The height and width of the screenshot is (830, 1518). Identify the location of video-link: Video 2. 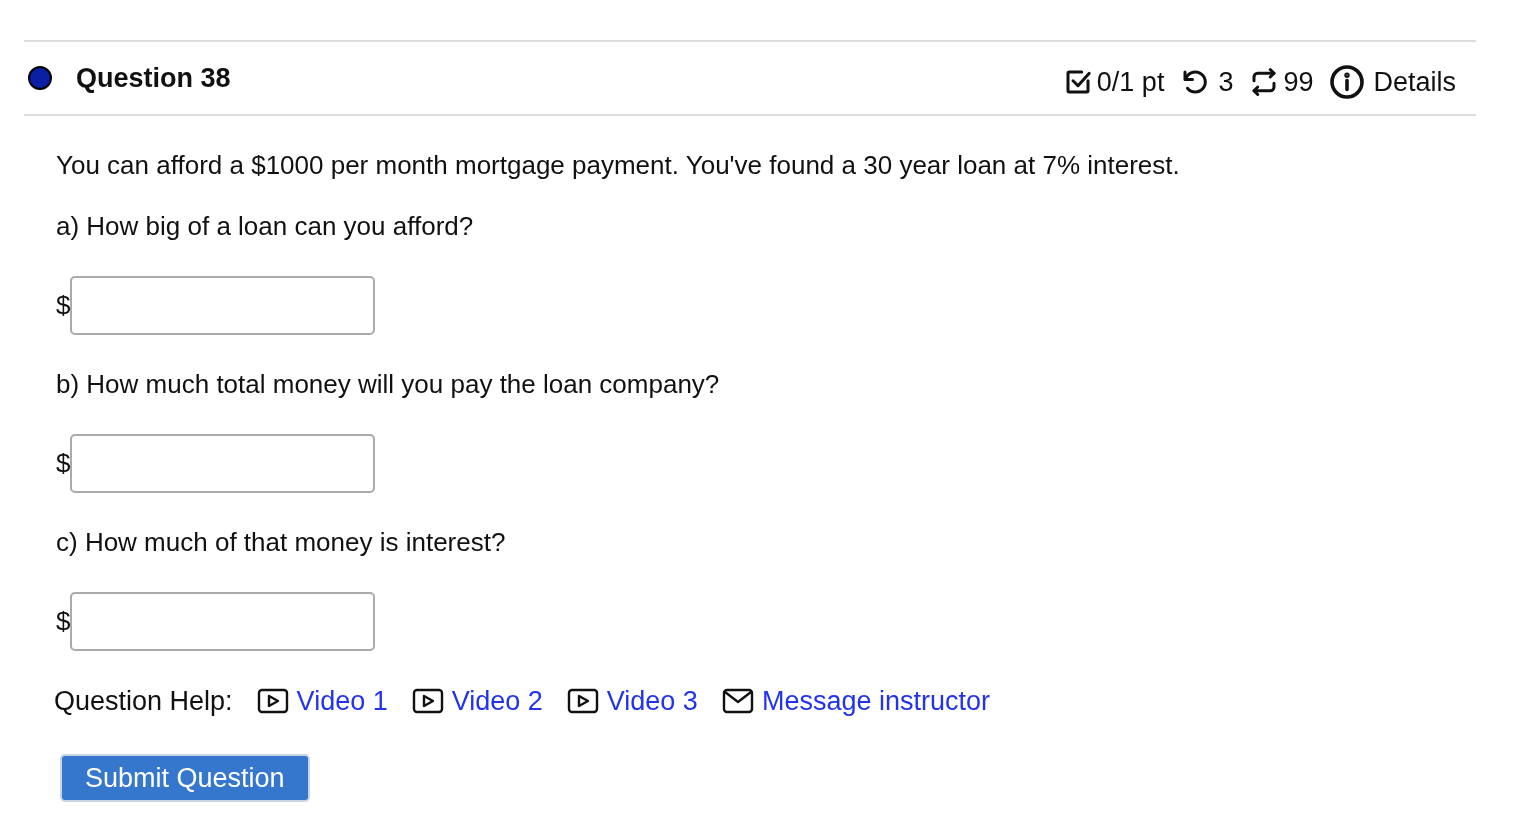
(497, 701).